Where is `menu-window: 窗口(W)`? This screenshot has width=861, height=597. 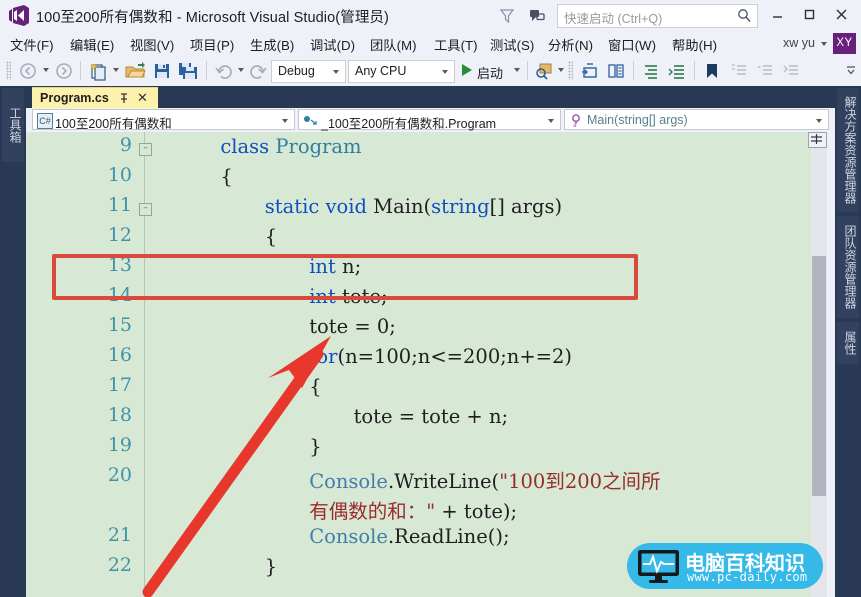
menu-window: 窗口(W) is located at coordinates (632, 44).